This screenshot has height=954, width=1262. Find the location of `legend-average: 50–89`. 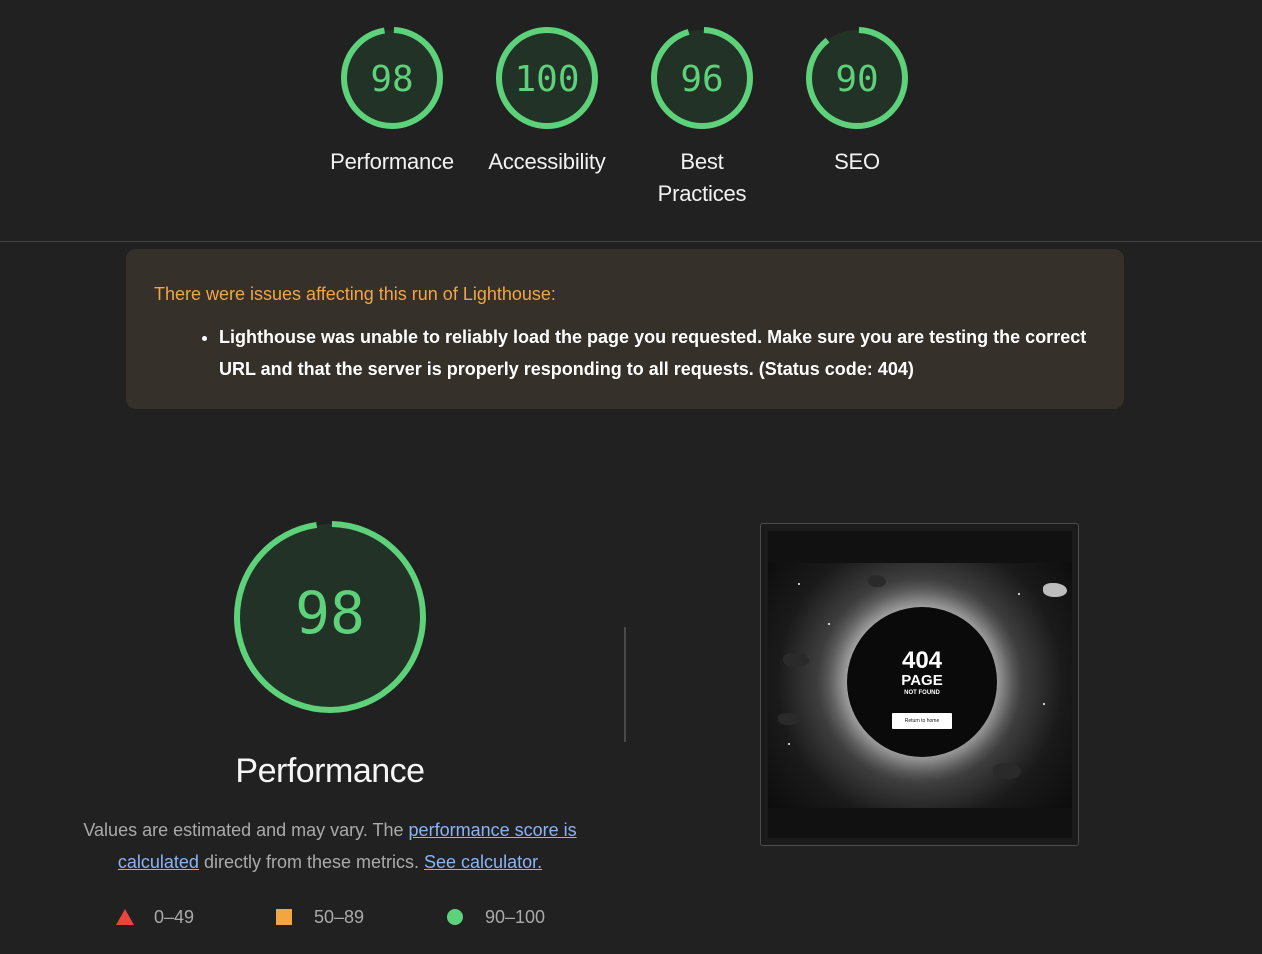

legend-average: 50–89 is located at coordinates (320, 917).